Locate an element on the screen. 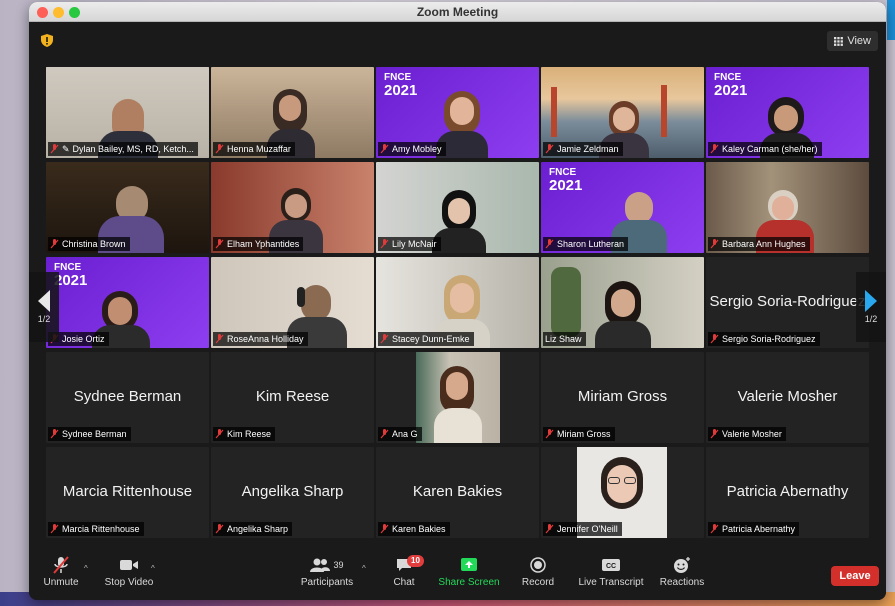  chat-label: Chat is located at coordinates (404, 582).